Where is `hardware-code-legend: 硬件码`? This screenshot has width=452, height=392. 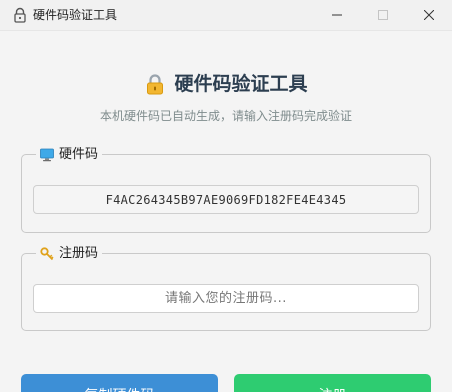
hardware-code-legend: 硬件码 is located at coordinates (69, 155).